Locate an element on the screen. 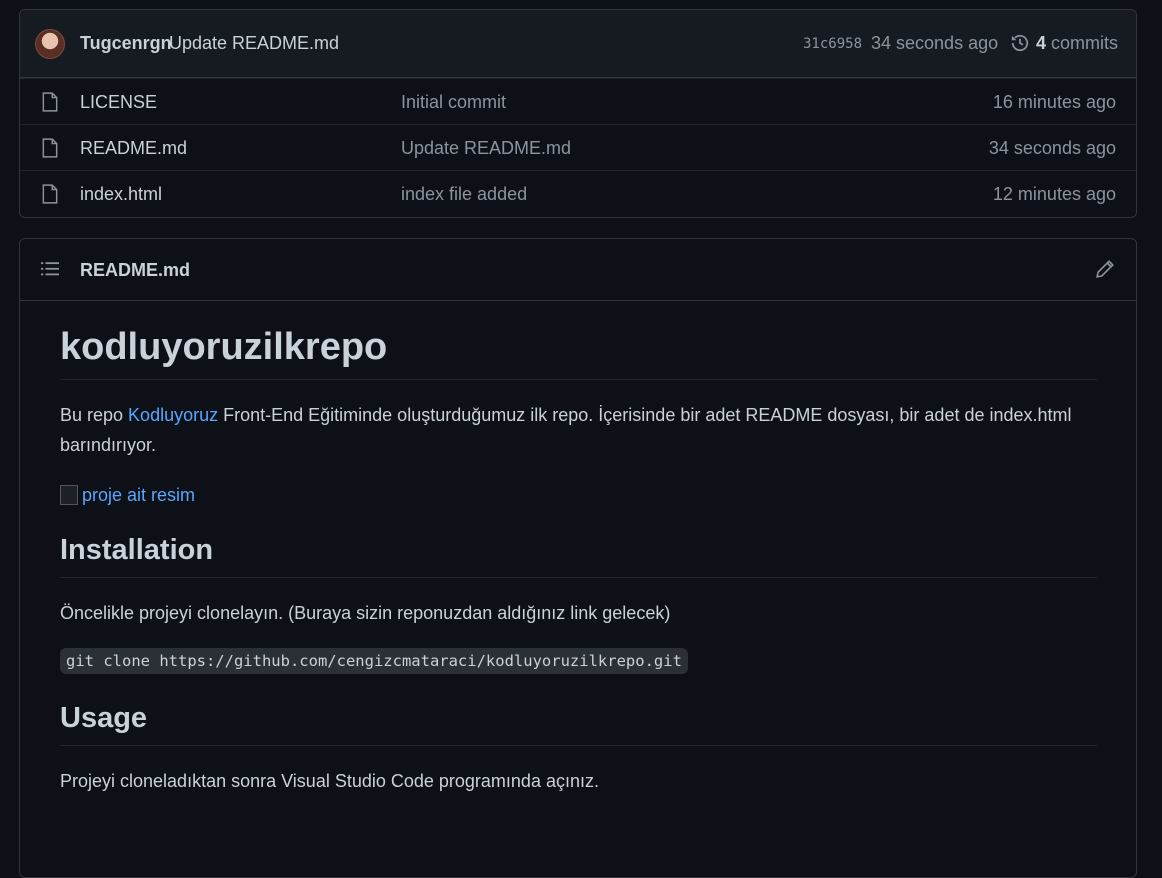 Image resolution: width=1162 pixels, height=878 pixels. pencil-icon is located at coordinates (1105, 269).